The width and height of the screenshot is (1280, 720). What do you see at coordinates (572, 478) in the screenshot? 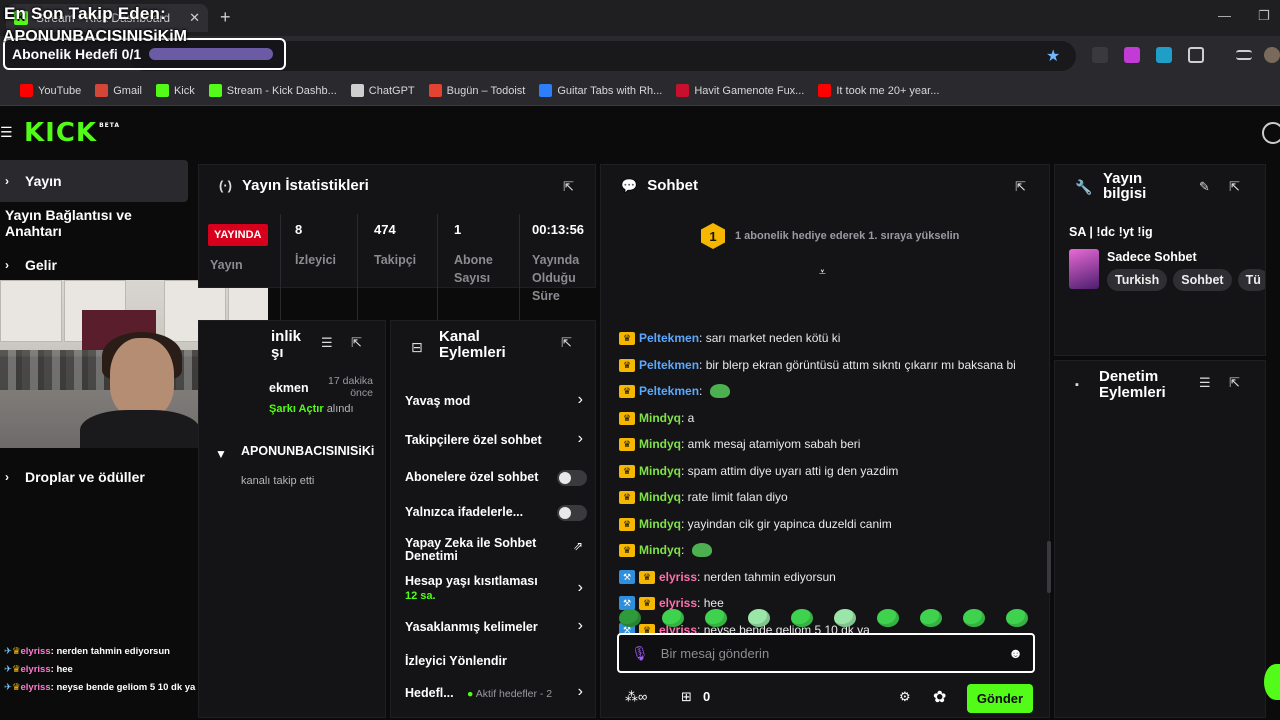
I see `subs-only-toggle` at bounding box center [572, 478].